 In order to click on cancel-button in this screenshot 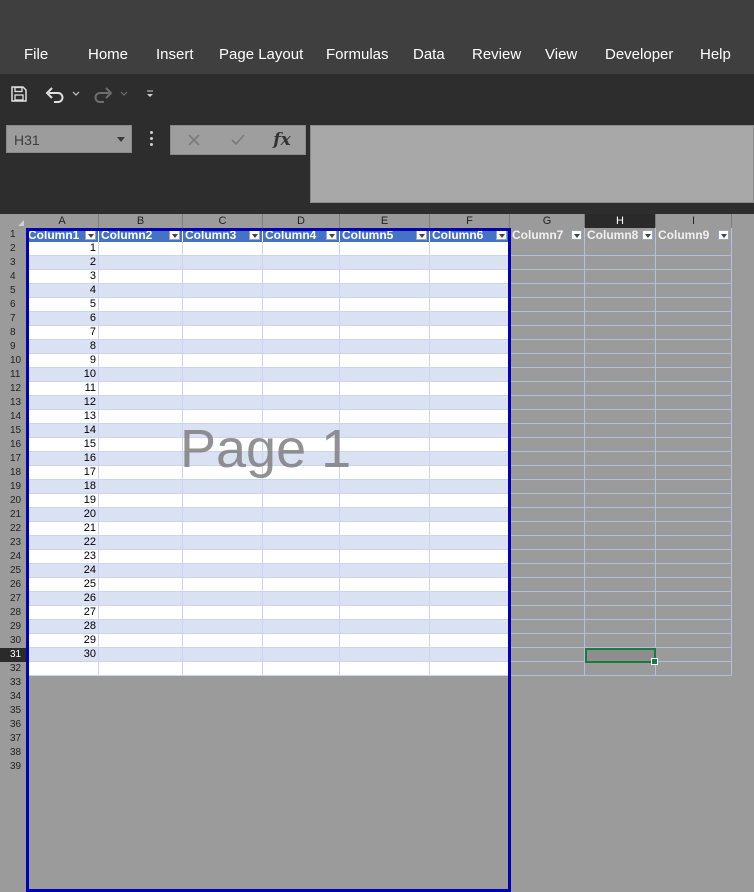, I will do `click(194, 140)`.